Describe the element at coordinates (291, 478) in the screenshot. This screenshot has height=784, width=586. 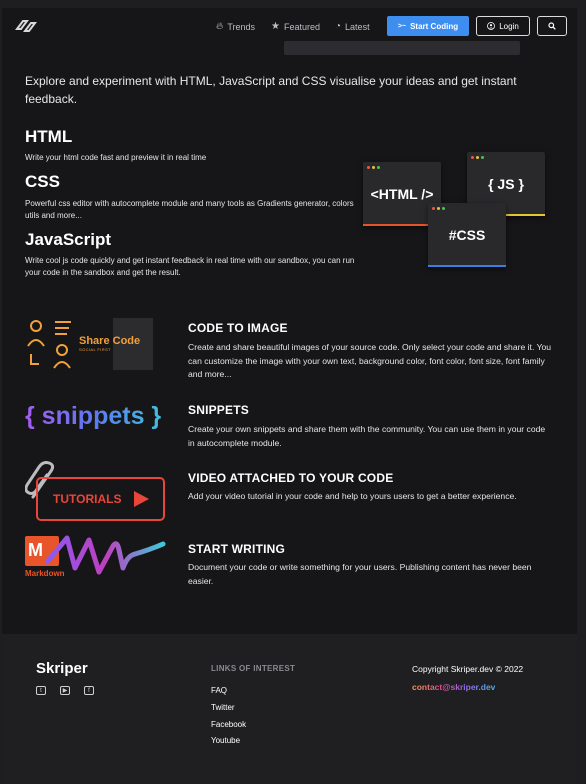
I see `video-title: VIDEO ATTACHED TO YOUR CODE` at that location.